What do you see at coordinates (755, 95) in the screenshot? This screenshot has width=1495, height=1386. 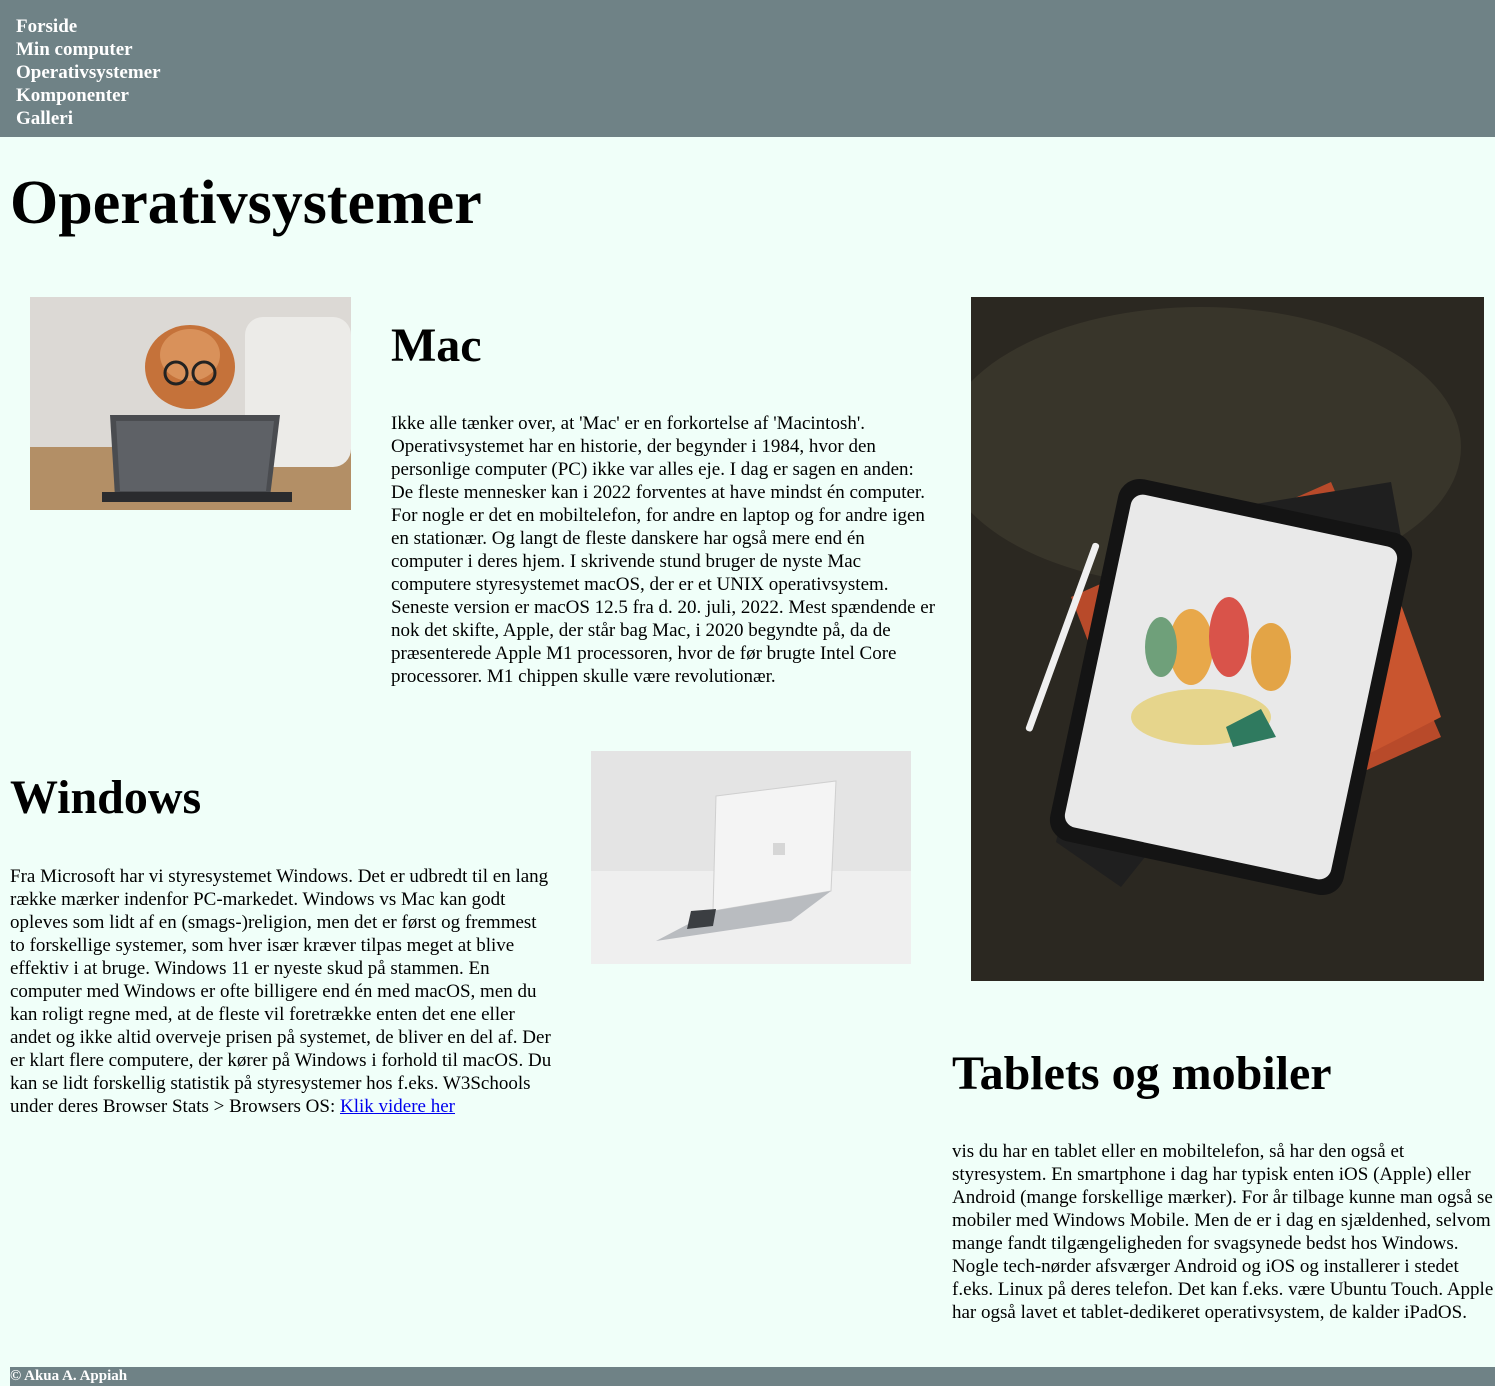 I see `nav-link-komponenter: Komponenter` at bounding box center [755, 95].